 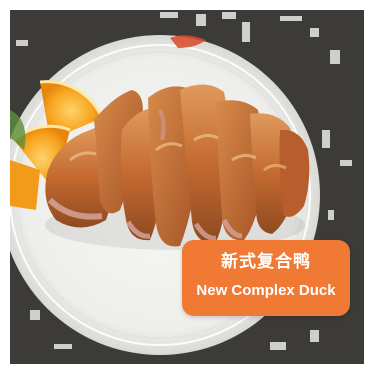 What do you see at coordinates (266, 290) in the screenshot?
I see `dish-name-english: New Complex Duck` at bounding box center [266, 290].